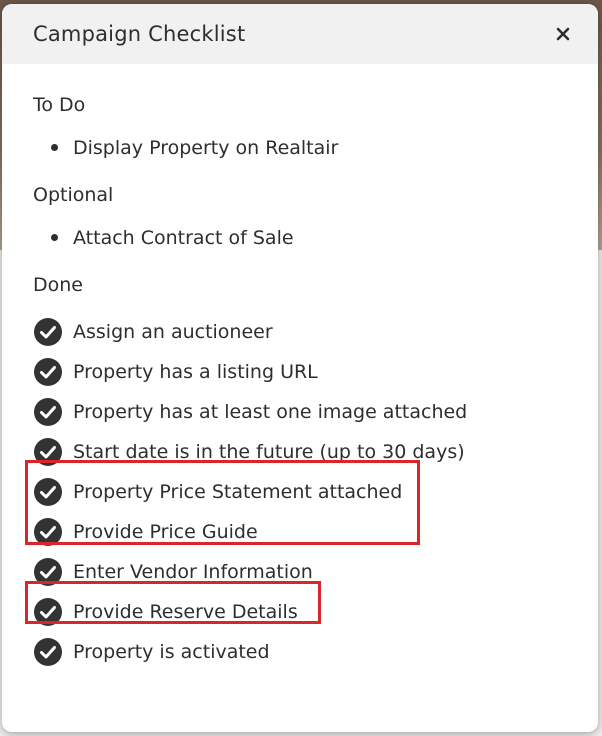 The height and width of the screenshot is (736, 602). Describe the element at coordinates (315, 332) in the screenshot. I see `list-item: Assign an auctioneer` at that location.